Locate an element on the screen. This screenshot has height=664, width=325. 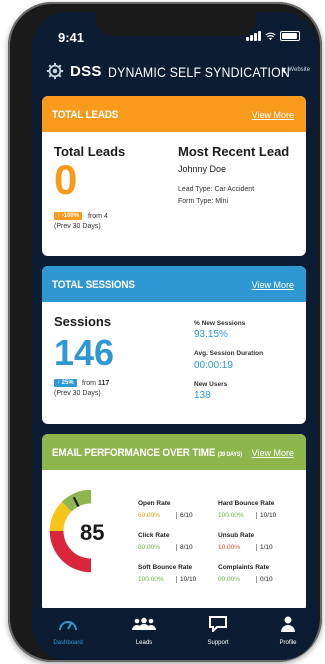
recent-lead-name: Johnny Doe is located at coordinates (202, 169).